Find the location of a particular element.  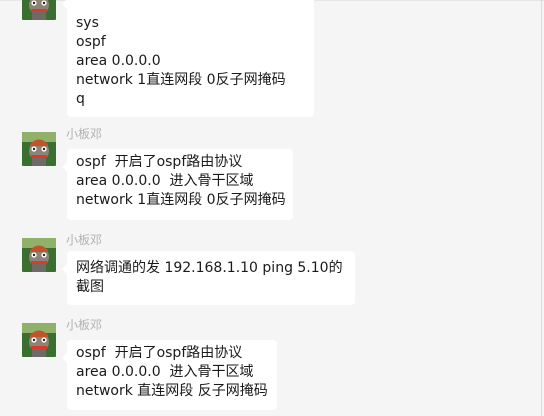

window-right-border is located at coordinates (541, 208).